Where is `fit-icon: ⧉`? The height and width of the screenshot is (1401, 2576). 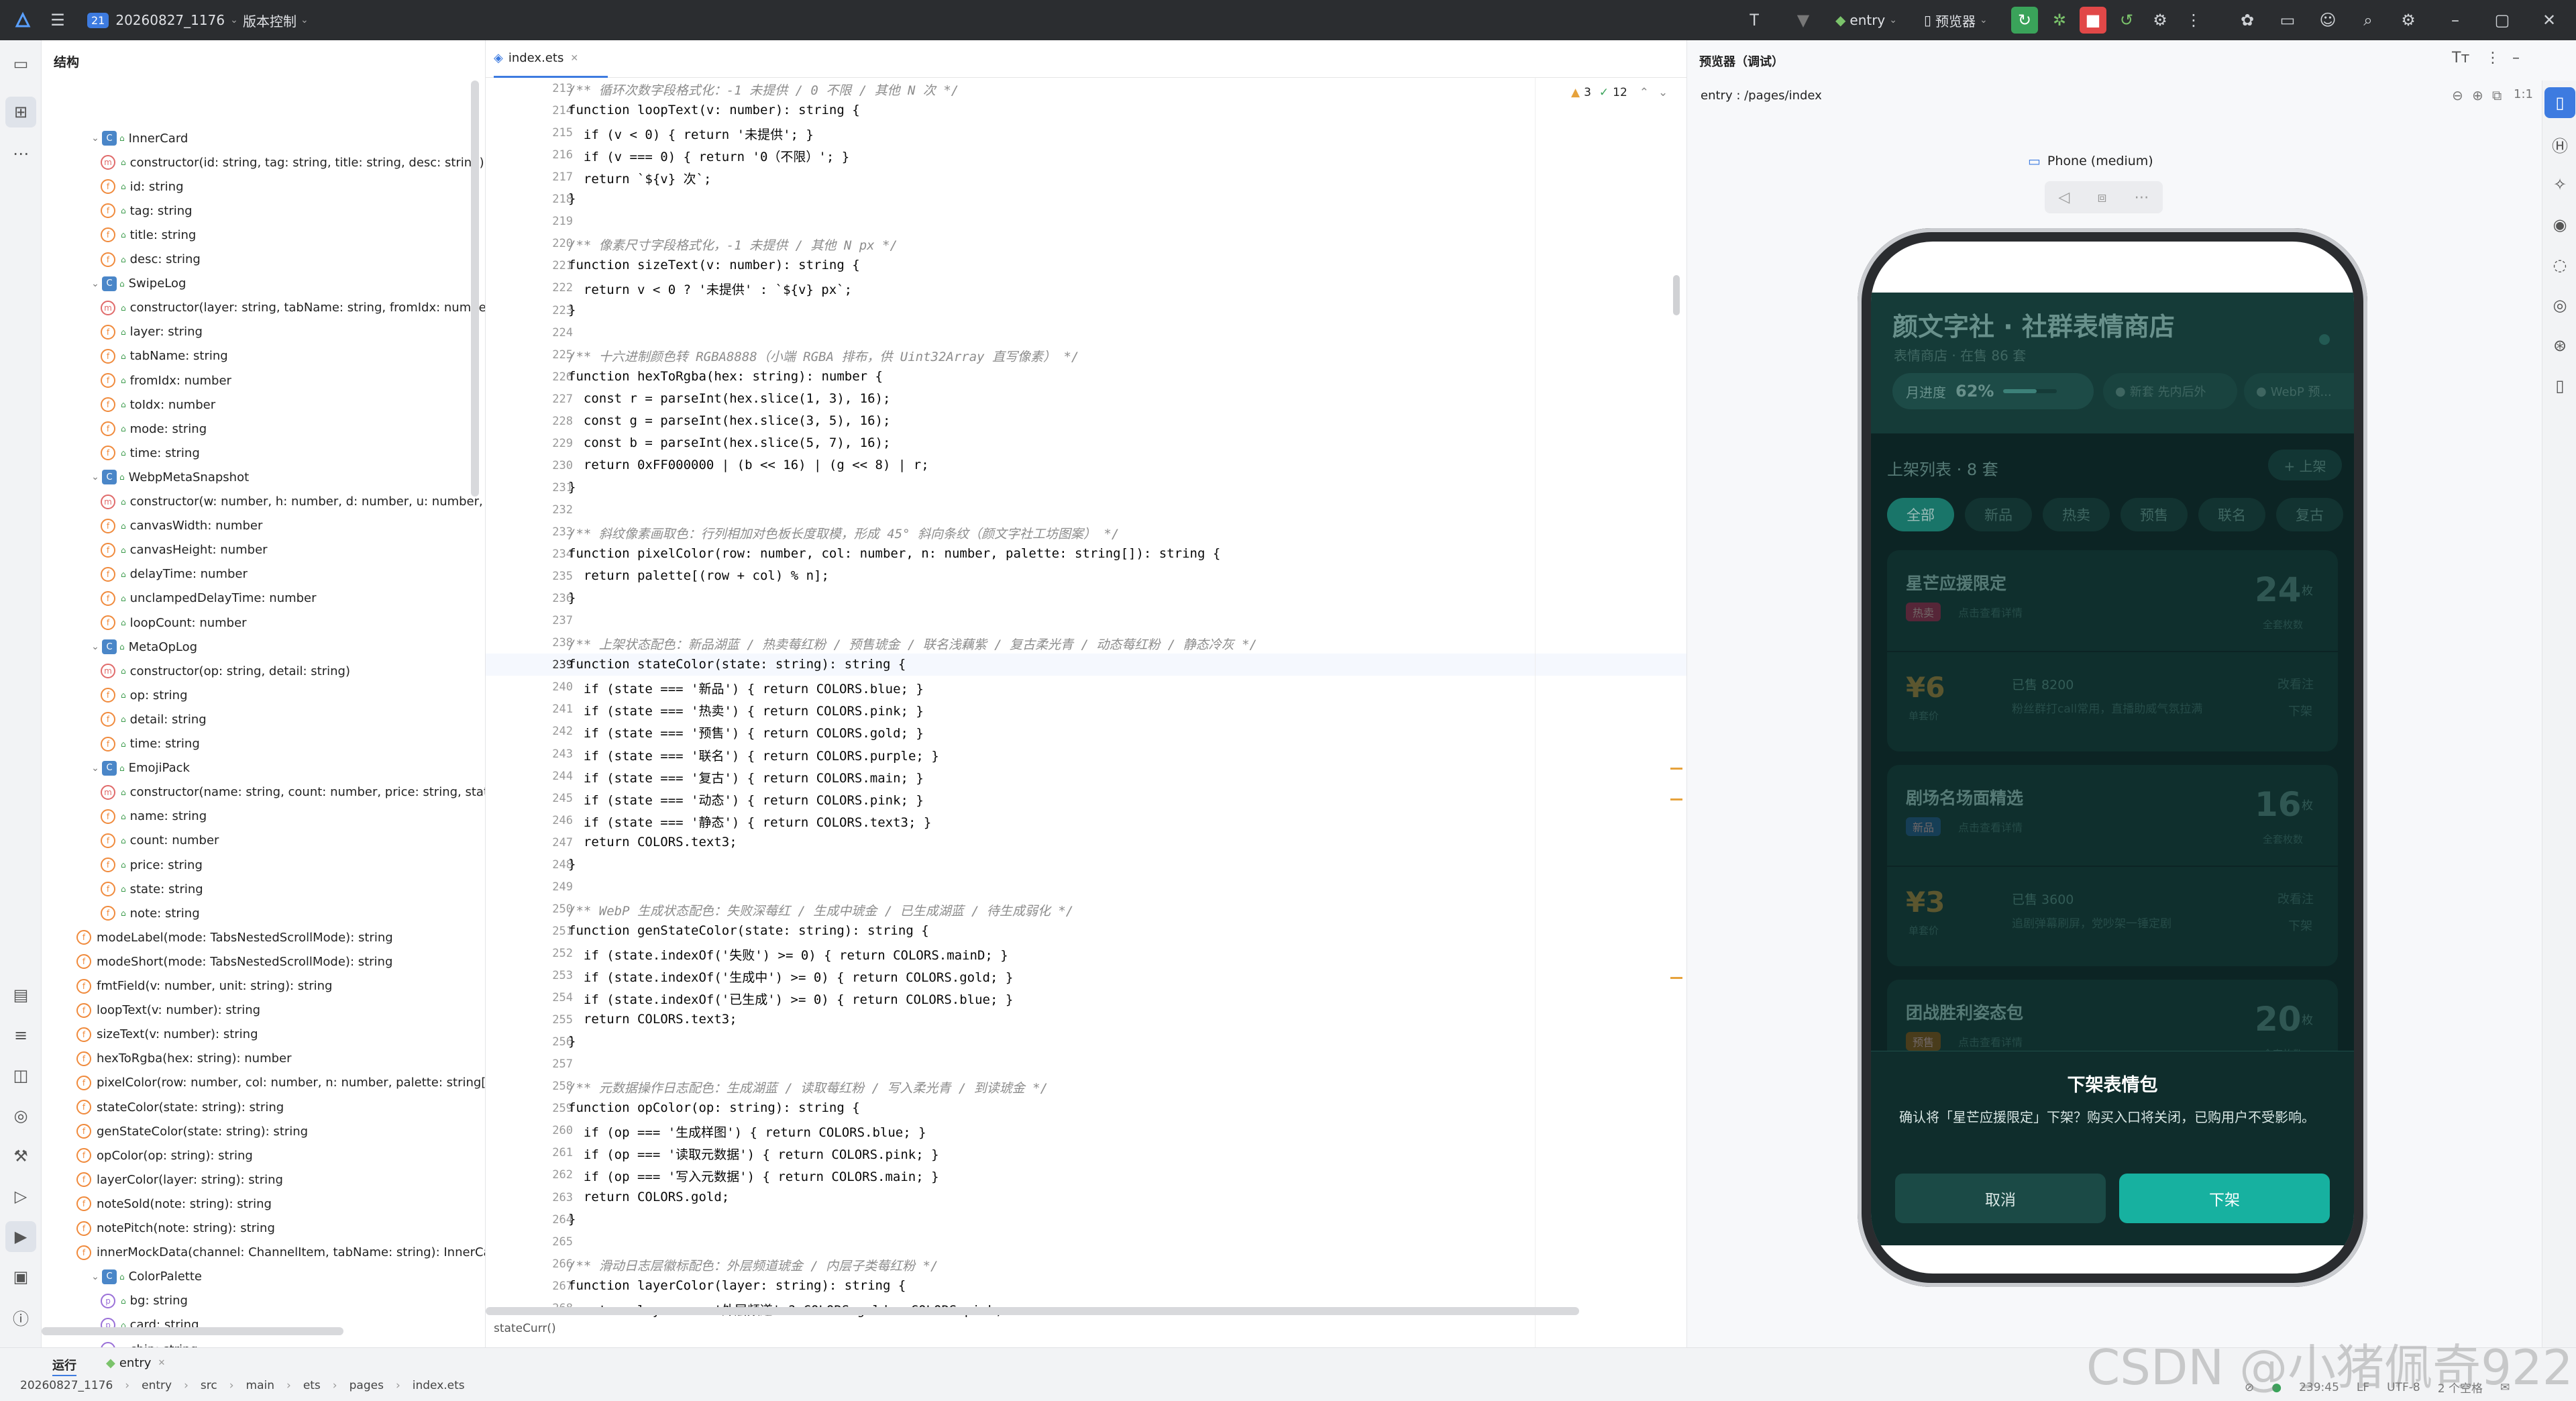
fit-icon: ⧉ is located at coordinates (2497, 95).